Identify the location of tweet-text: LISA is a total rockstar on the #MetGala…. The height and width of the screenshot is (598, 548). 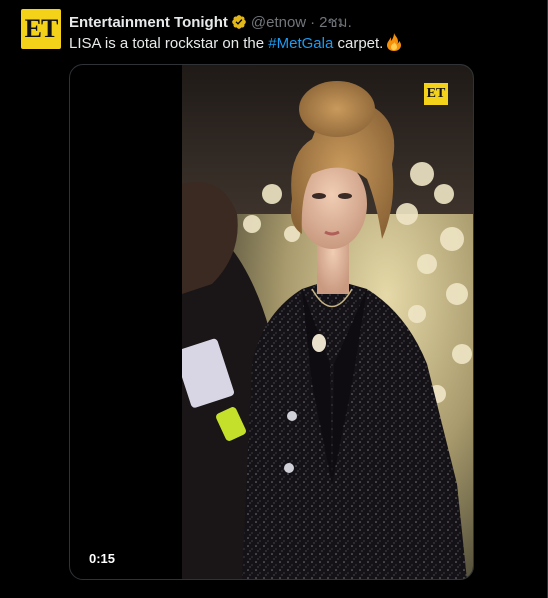
(235, 43).